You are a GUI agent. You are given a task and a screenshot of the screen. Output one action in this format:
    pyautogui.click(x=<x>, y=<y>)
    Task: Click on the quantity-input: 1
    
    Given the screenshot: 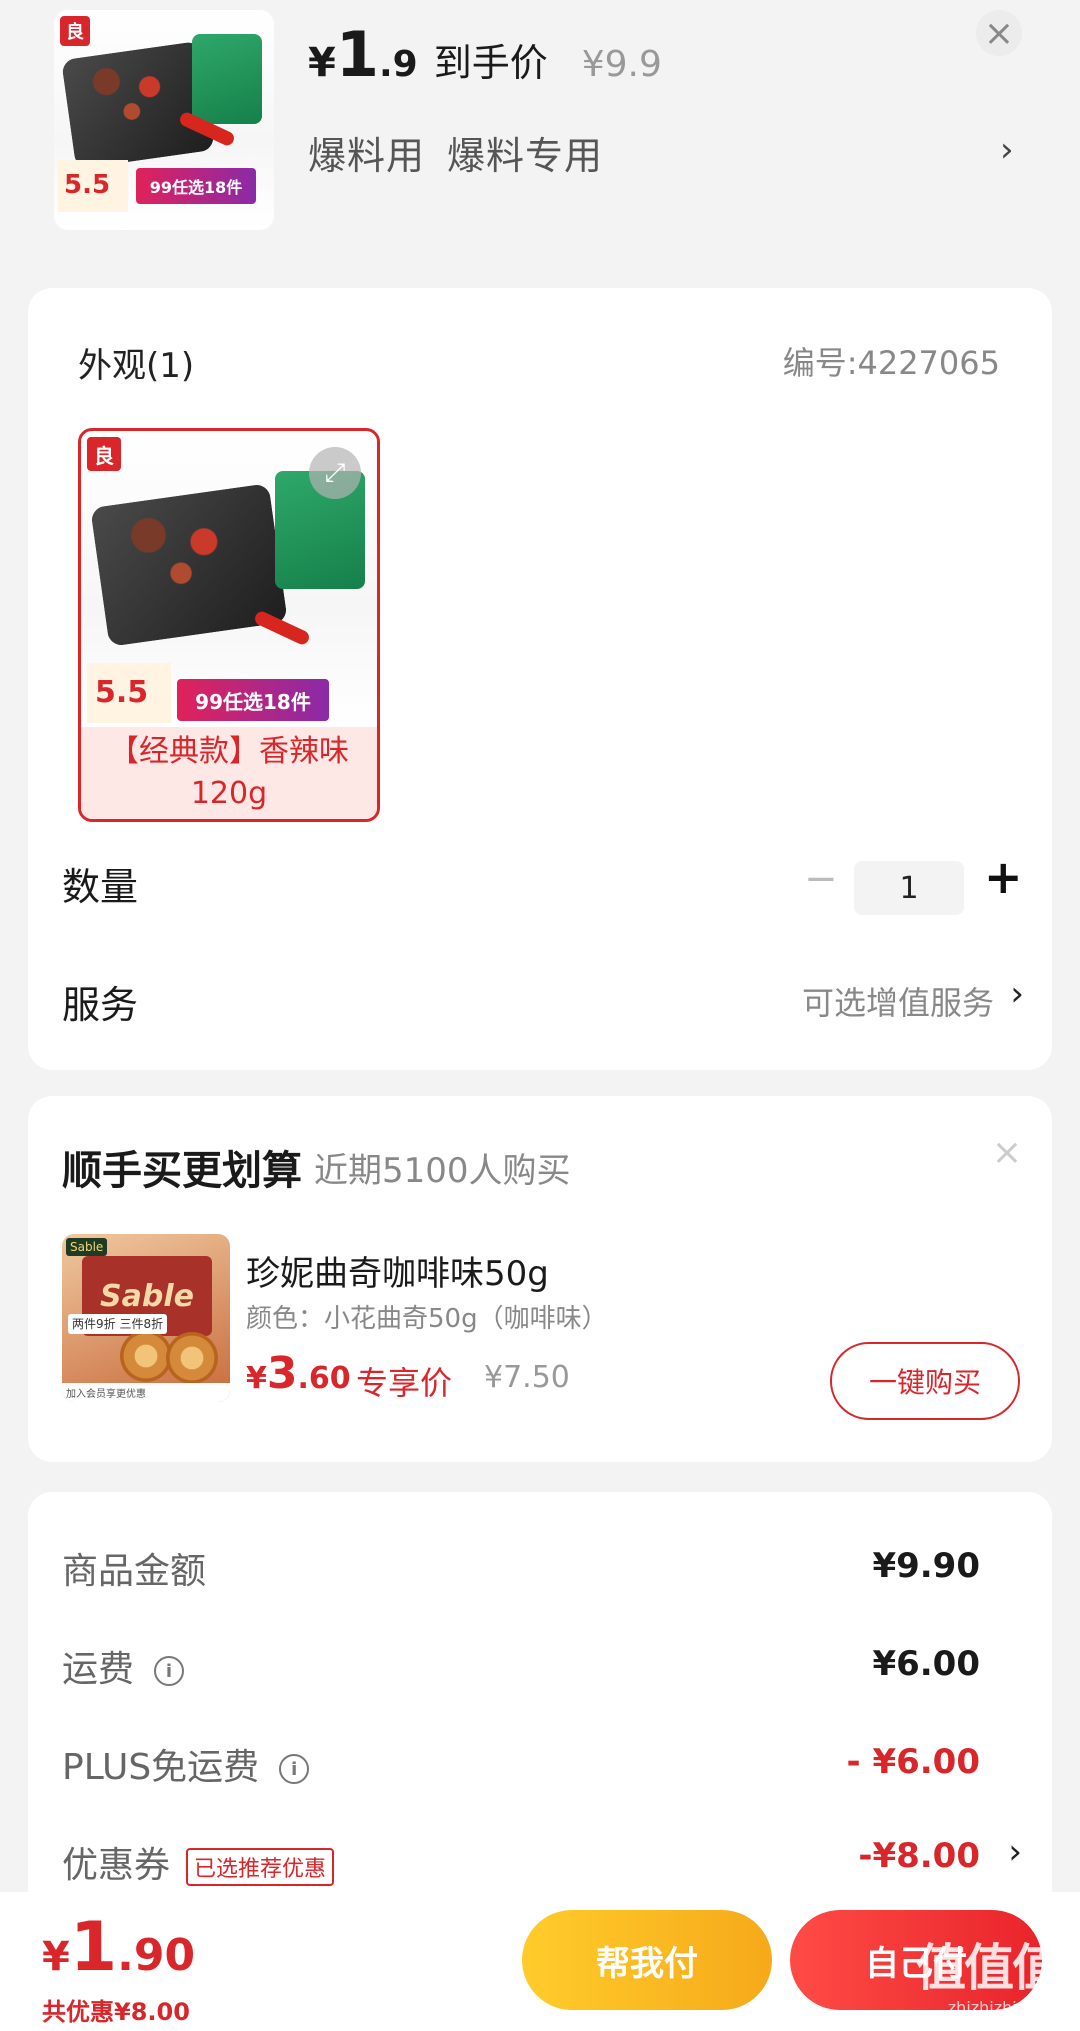 What is the action you would take?
    pyautogui.click(x=909, y=888)
    